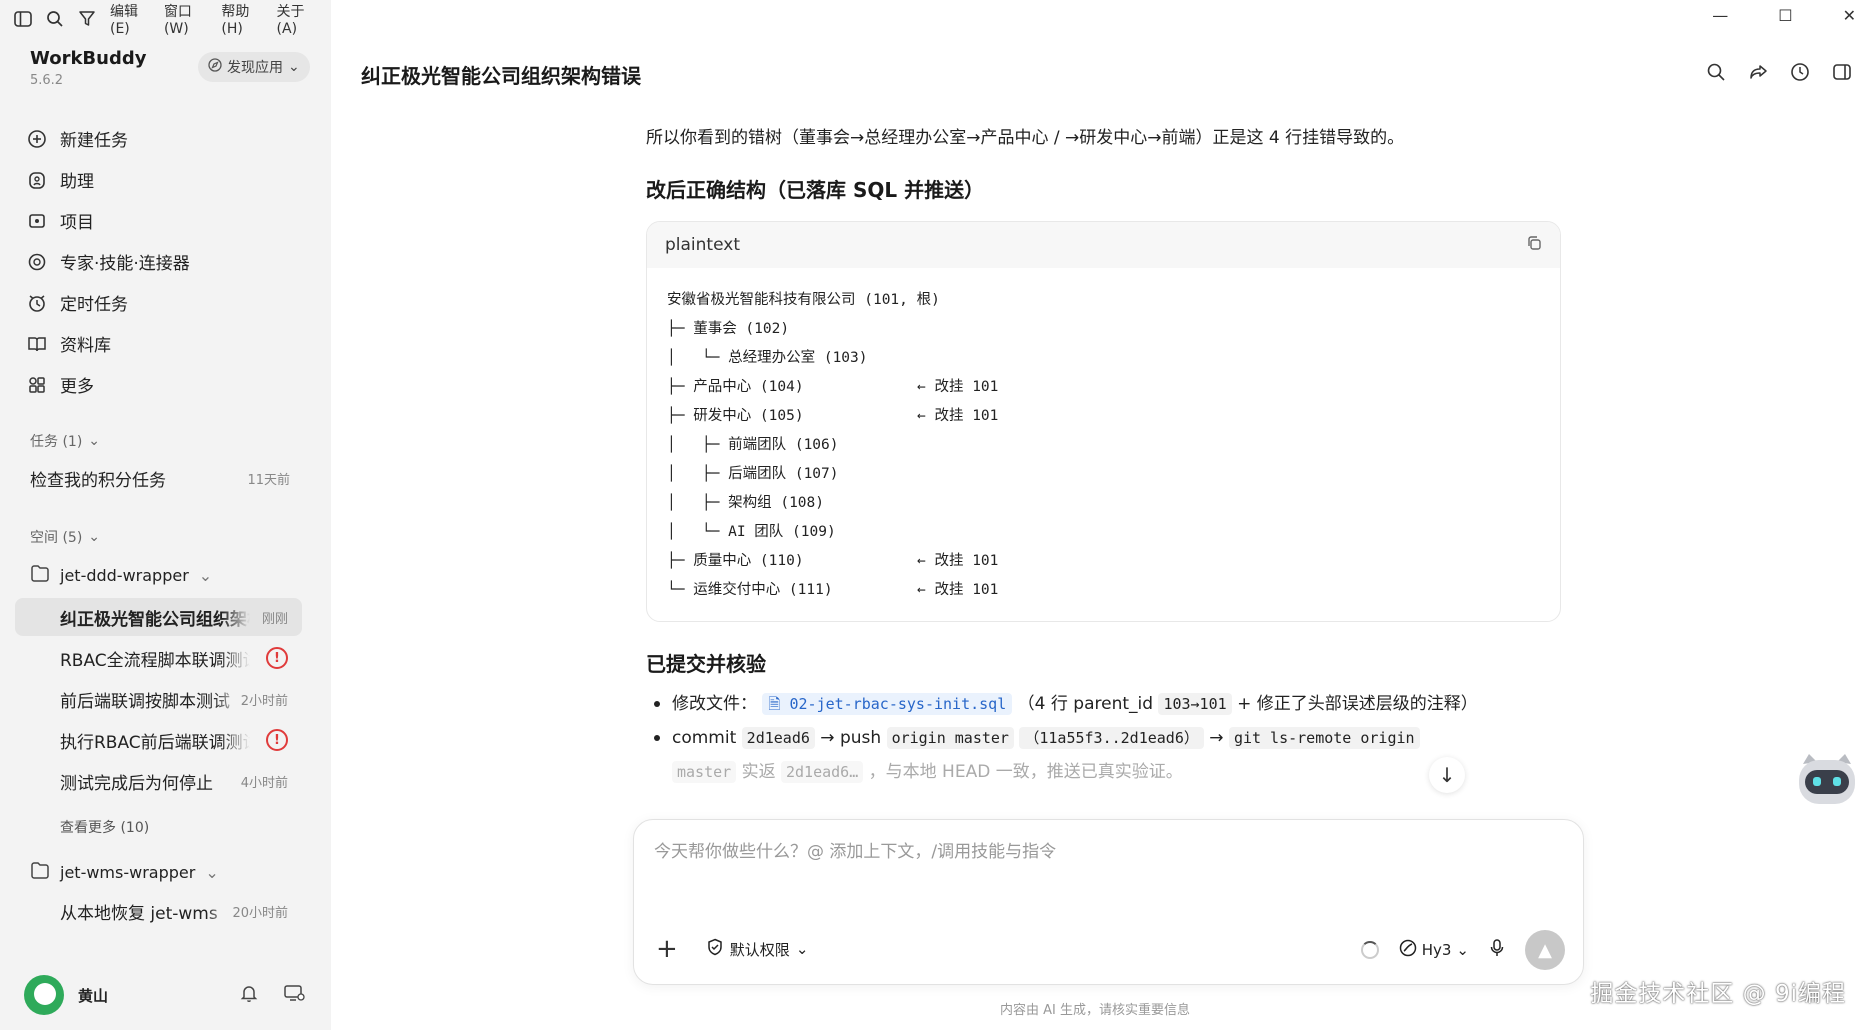 The image size is (1872, 1030). I want to click on bell-icon, so click(249, 995).